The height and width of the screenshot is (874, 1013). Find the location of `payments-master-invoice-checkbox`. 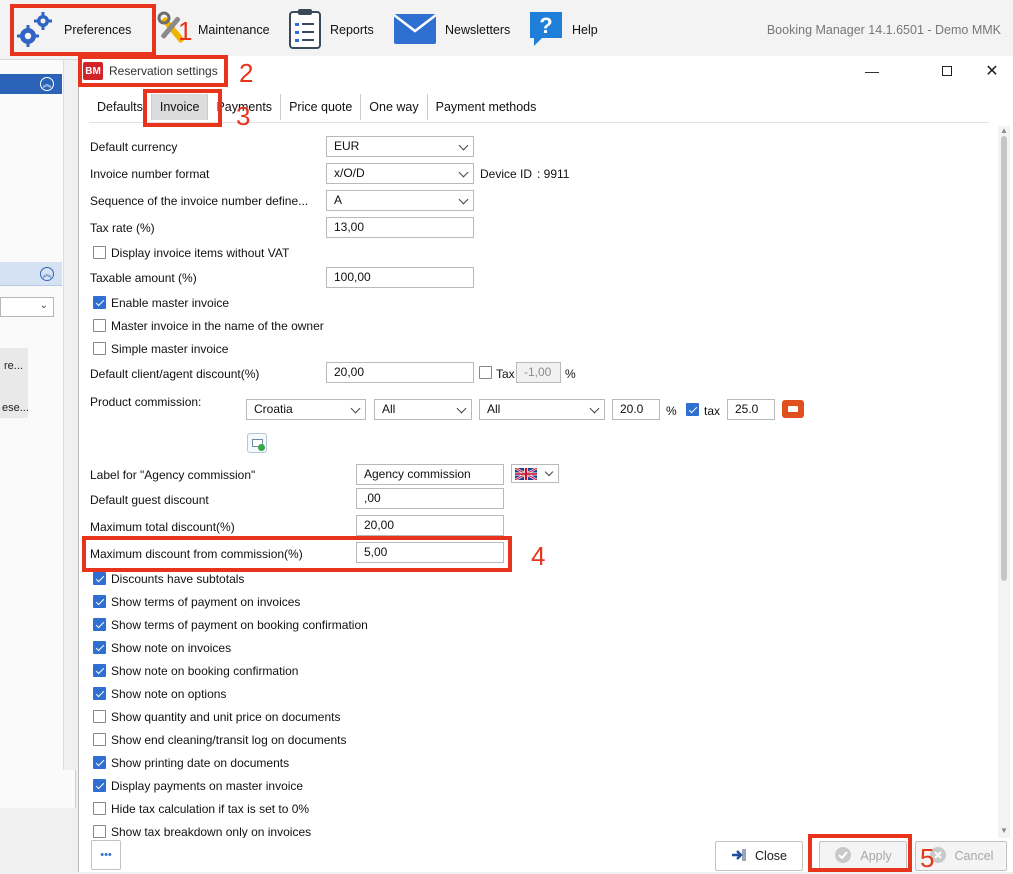

payments-master-invoice-checkbox is located at coordinates (99, 785).